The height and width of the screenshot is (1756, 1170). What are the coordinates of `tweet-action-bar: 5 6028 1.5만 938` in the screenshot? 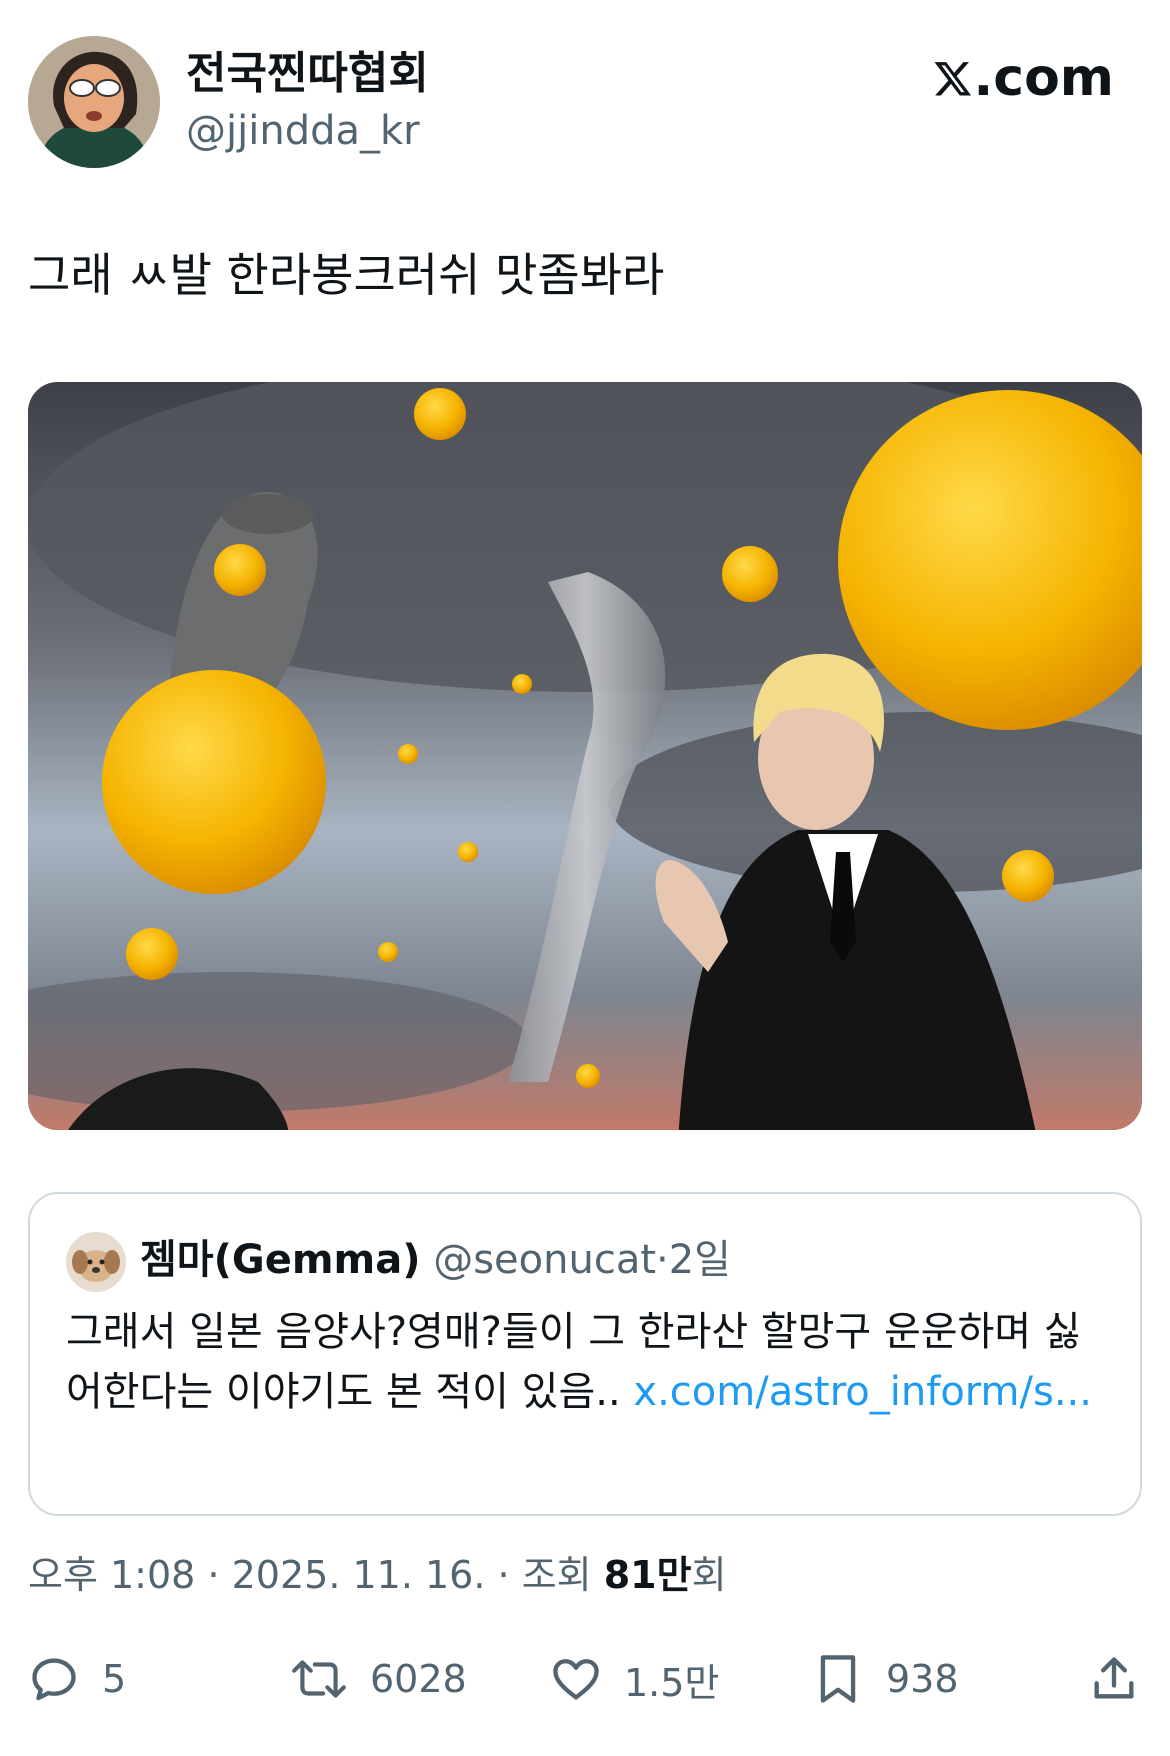 It's located at (585, 1679).